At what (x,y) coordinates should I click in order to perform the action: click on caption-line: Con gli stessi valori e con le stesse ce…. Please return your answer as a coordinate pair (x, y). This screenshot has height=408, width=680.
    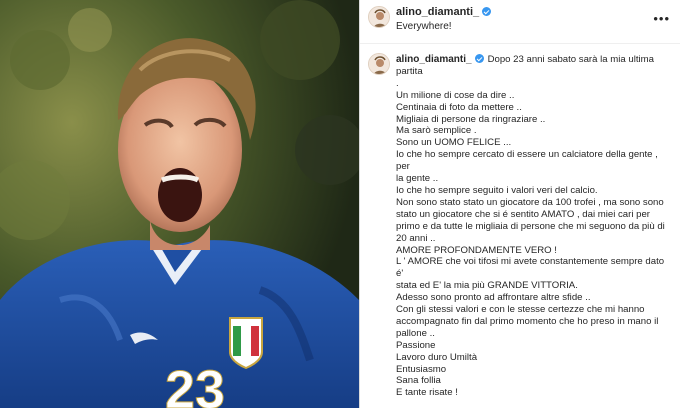
    Looking at the image, I should click on (520, 310).